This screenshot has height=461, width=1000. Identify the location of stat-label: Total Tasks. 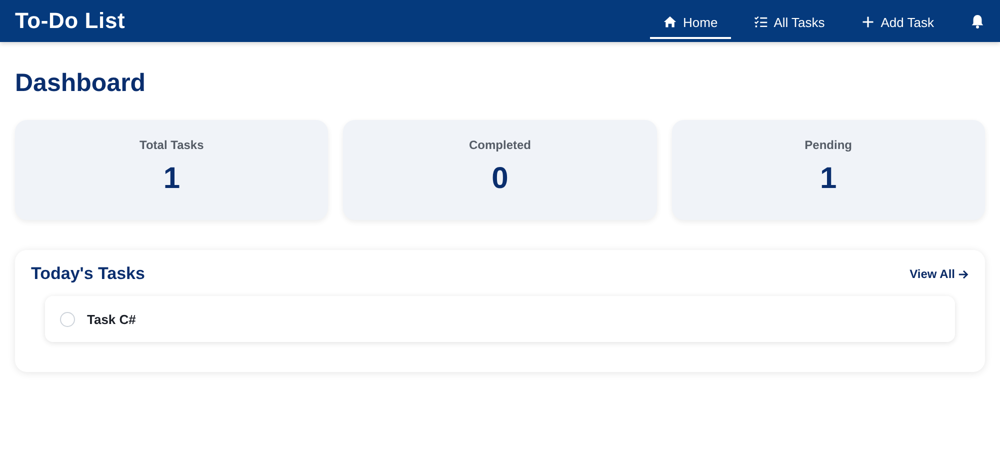
(172, 145).